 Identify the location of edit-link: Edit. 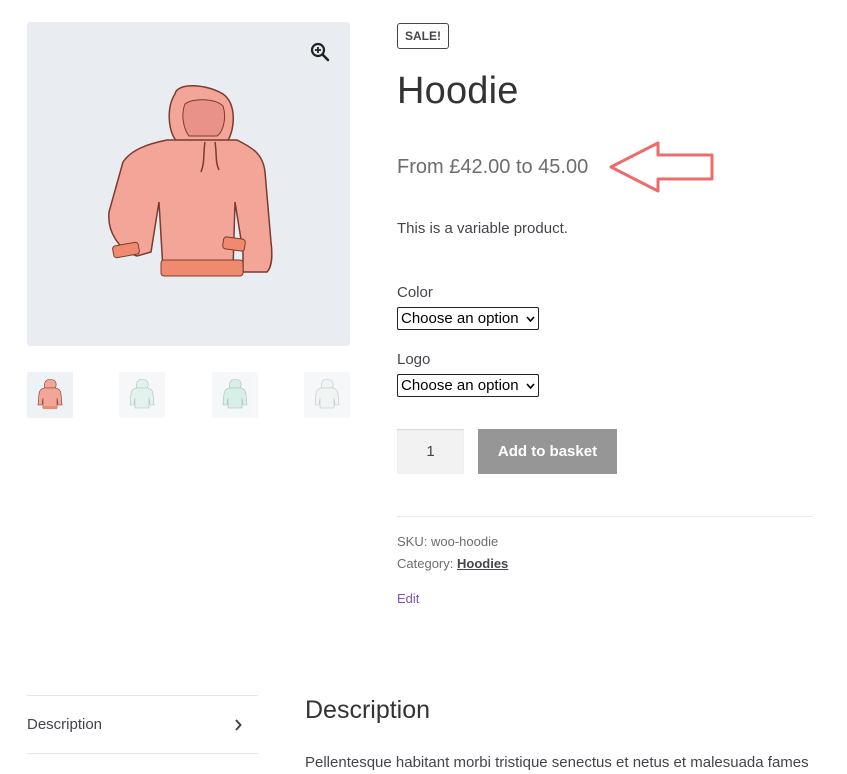
(408, 598).